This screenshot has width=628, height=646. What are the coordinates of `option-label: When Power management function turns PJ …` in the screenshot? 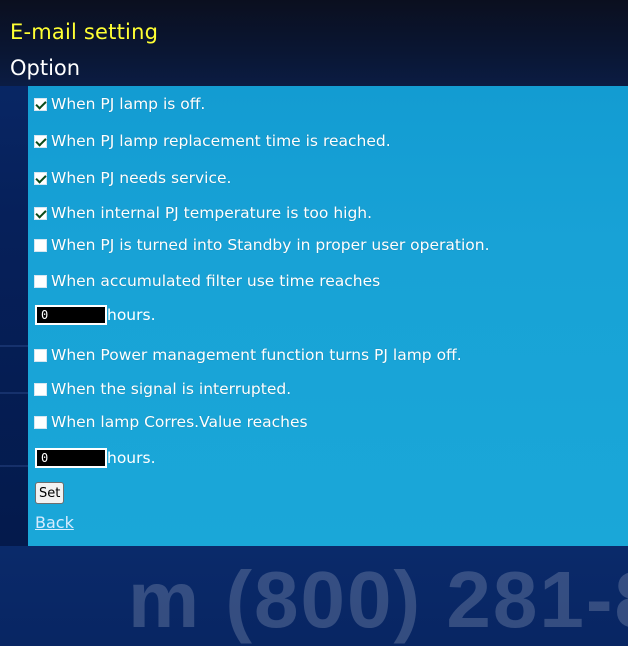 It's located at (256, 355).